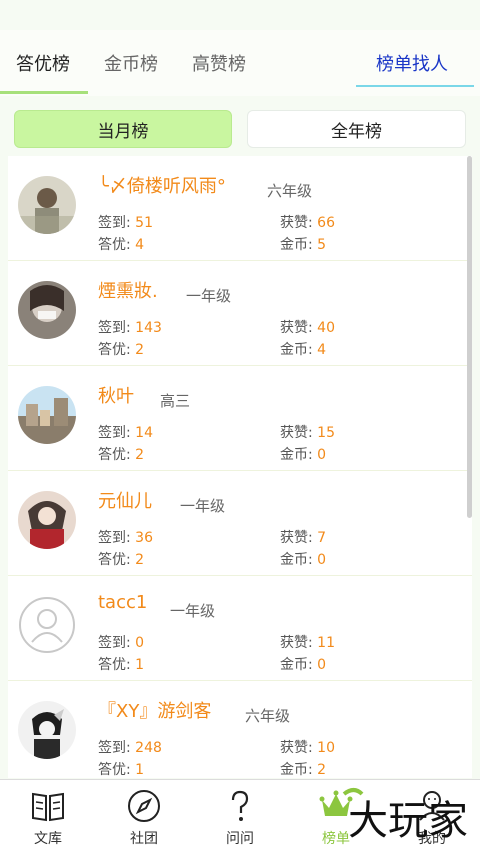 The image size is (480, 853). Describe the element at coordinates (130, 748) in the screenshot. I see `stat-checkin: 签到: 248` at that location.